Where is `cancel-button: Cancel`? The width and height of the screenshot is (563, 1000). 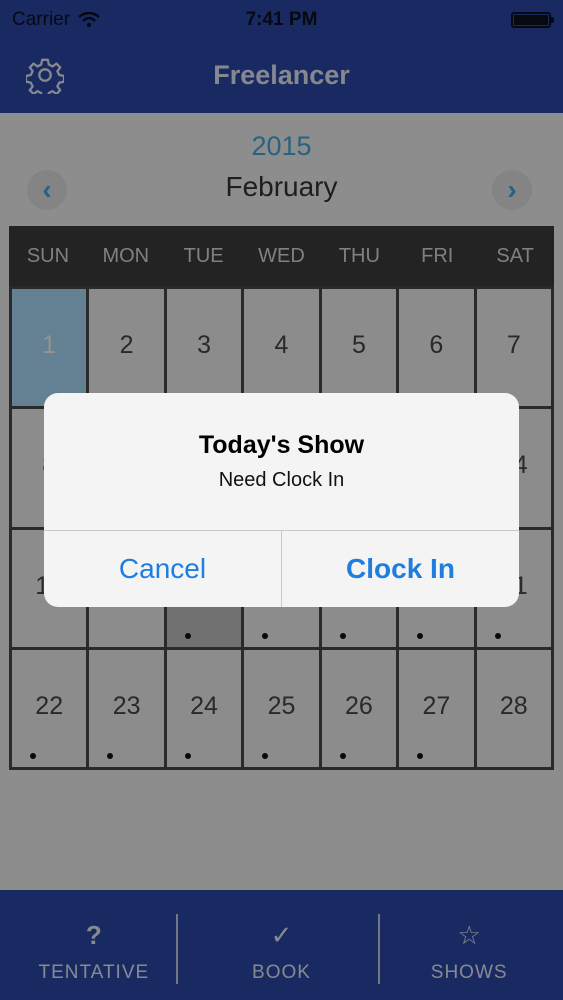 cancel-button: Cancel is located at coordinates (163, 569).